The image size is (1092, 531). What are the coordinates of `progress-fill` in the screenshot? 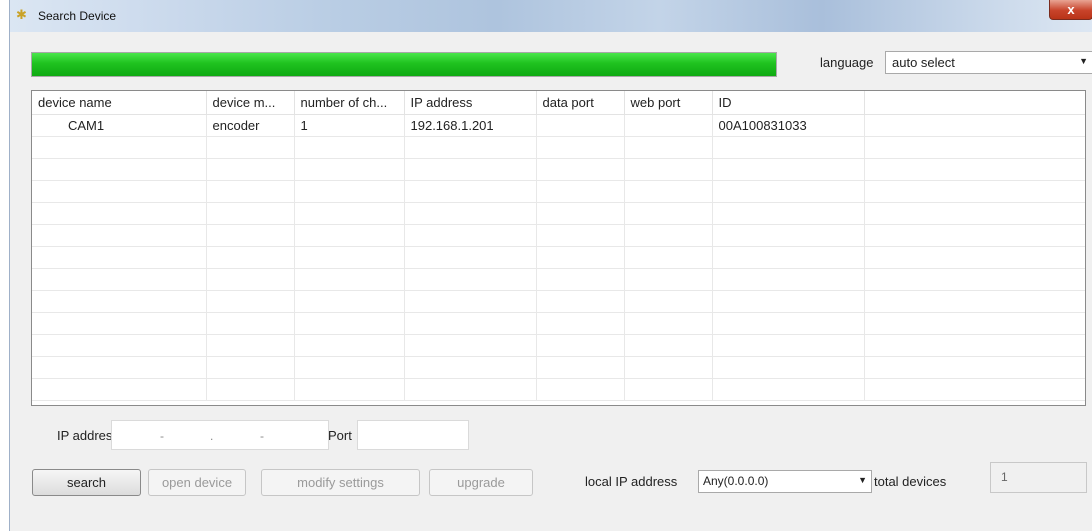 It's located at (404, 64).